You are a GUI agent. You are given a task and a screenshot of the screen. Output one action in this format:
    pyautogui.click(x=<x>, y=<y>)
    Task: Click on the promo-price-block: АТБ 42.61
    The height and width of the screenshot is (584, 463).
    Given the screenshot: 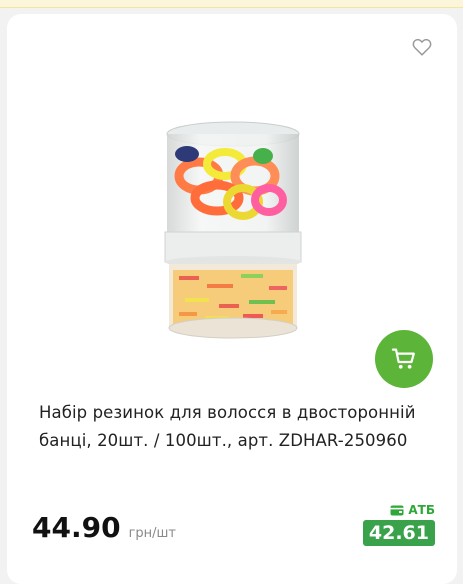 What is the action you would take?
    pyautogui.click(x=398, y=524)
    